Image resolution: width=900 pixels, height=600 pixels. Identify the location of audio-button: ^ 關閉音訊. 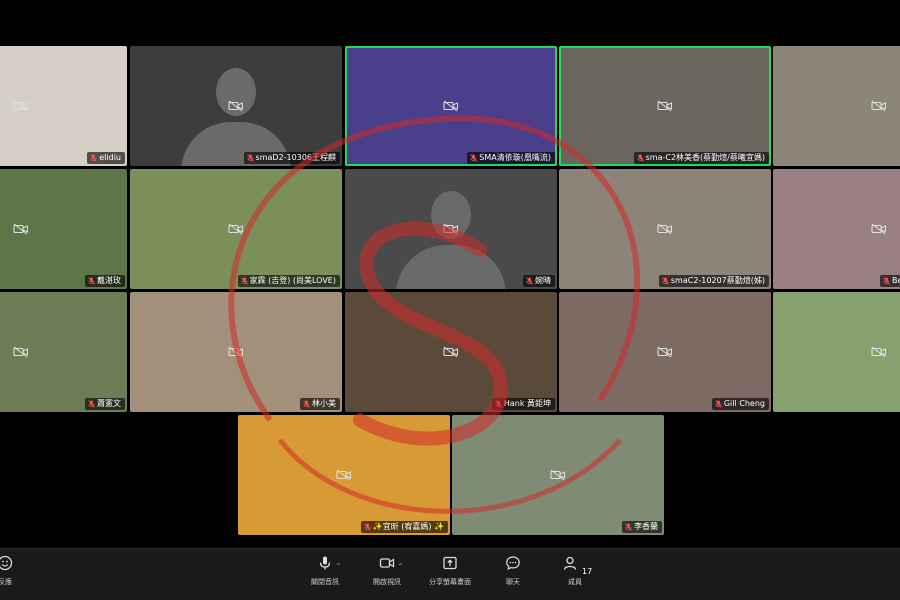
(325, 576).